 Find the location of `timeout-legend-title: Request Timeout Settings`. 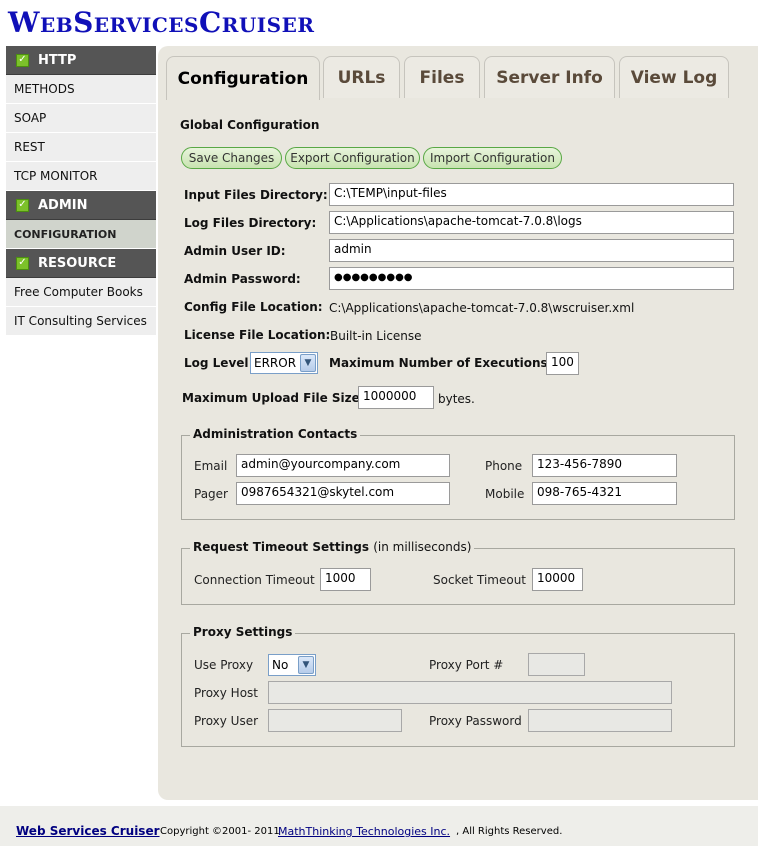

timeout-legend-title: Request Timeout Settings is located at coordinates (281, 547).